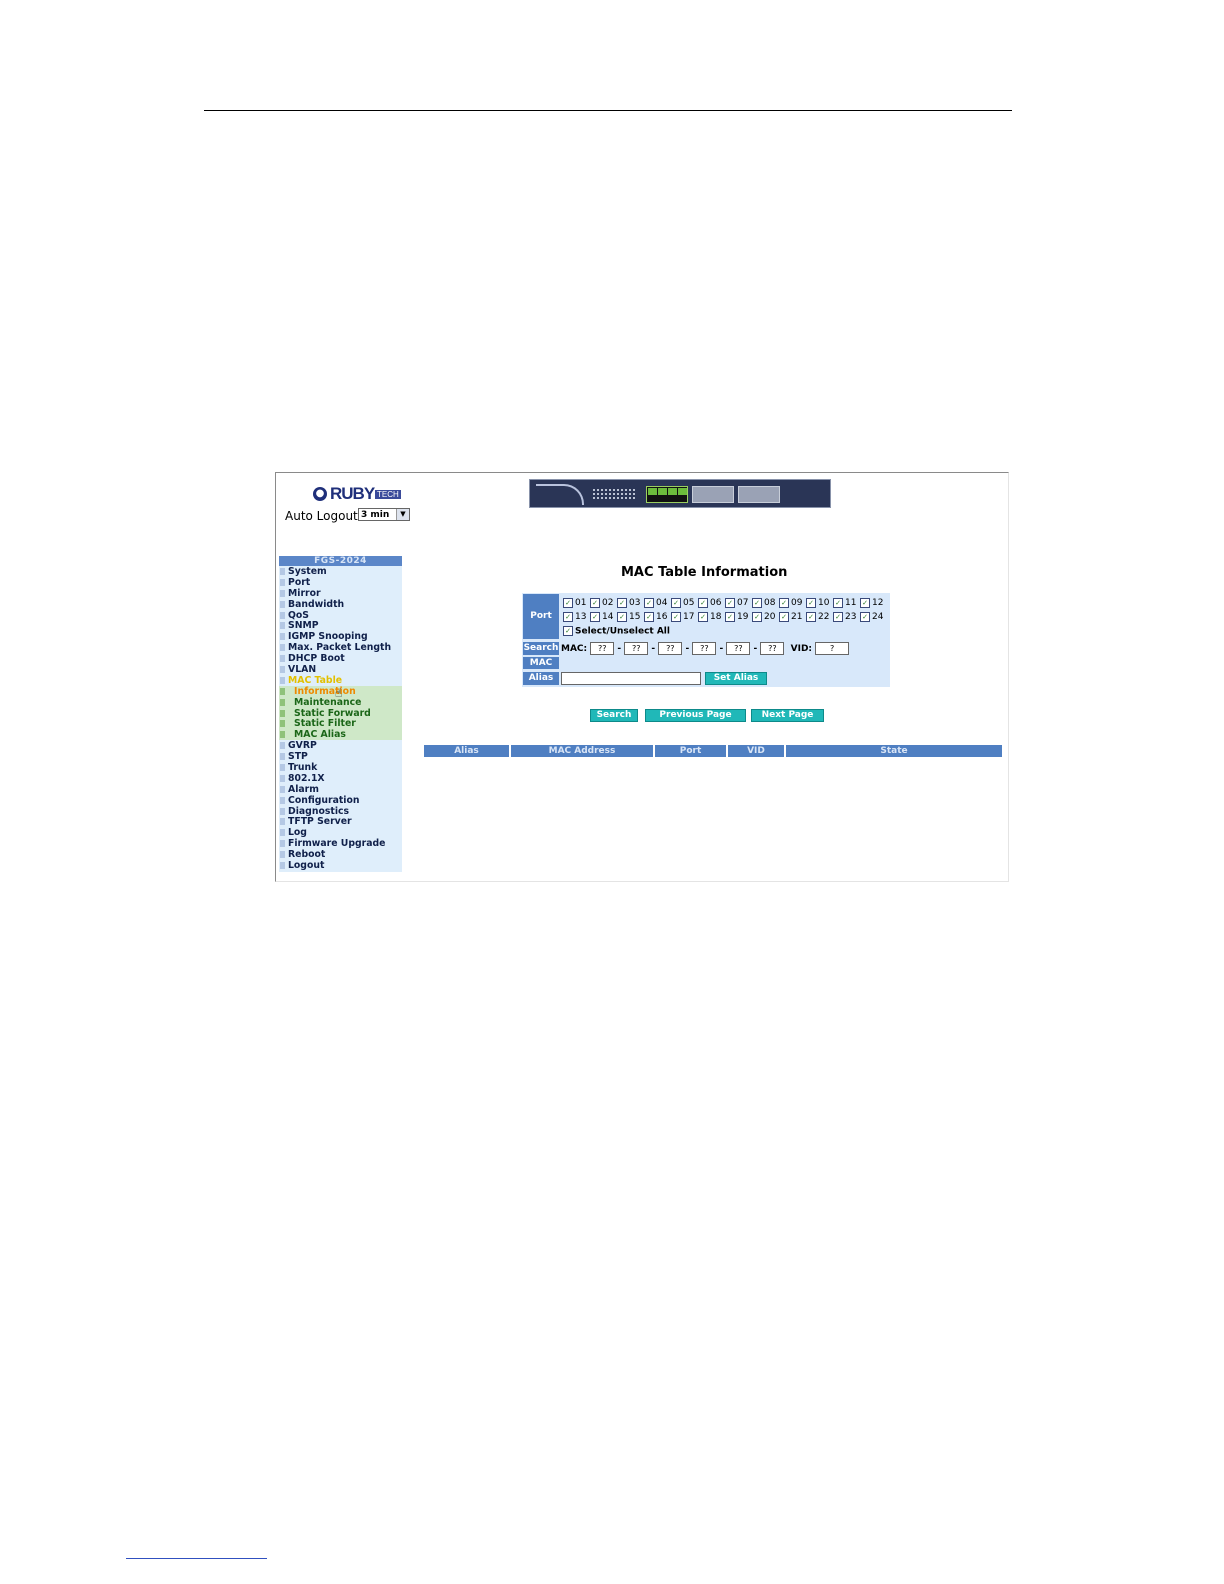 The height and width of the screenshot is (1584, 1224). What do you see at coordinates (630, 603) in the screenshot?
I see `port-checkbox: ✓ 03` at bounding box center [630, 603].